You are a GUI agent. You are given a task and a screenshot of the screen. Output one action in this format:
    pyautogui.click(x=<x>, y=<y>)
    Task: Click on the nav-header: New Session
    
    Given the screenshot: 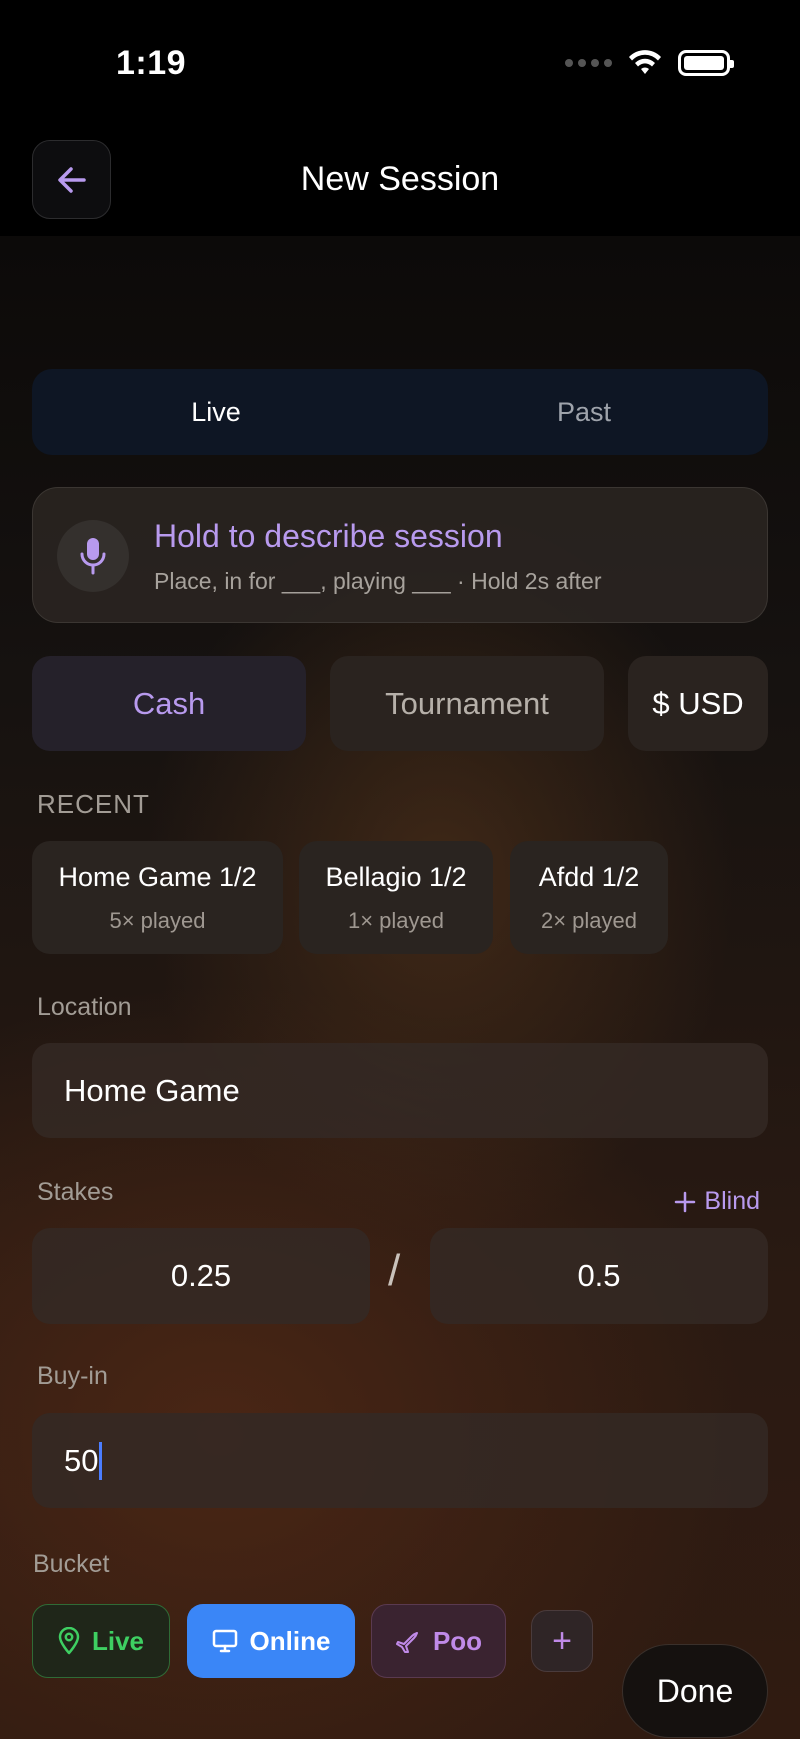 What is the action you would take?
    pyautogui.click(x=400, y=183)
    